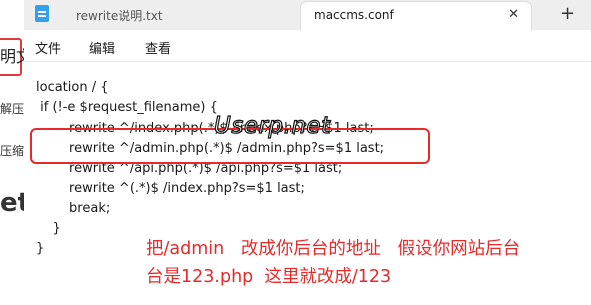 The height and width of the screenshot is (305, 591). What do you see at coordinates (333, 249) in the screenshot?
I see `annotation-line-1: 把/admin 改成你后台的地址 假设你网站后台` at bounding box center [333, 249].